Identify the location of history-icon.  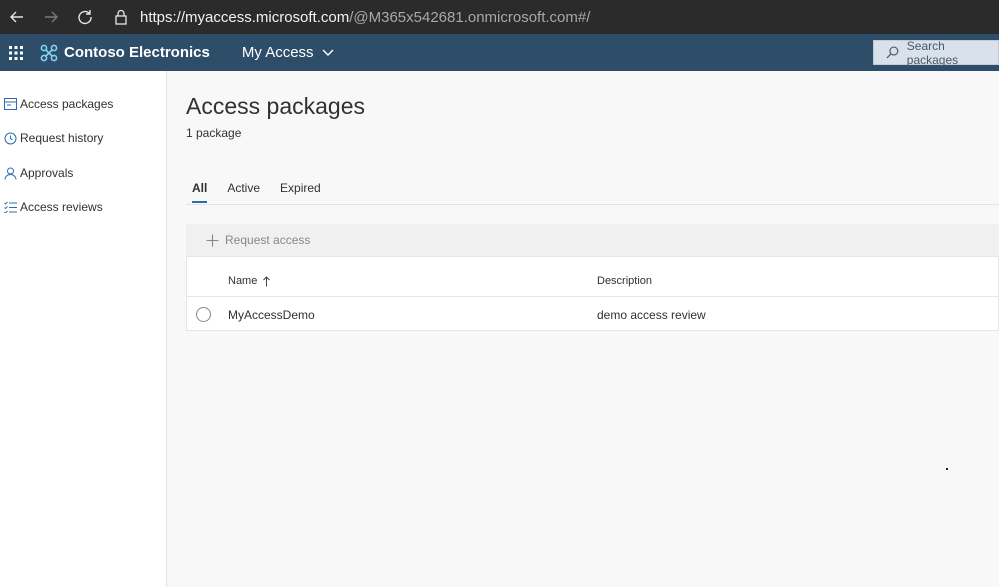
(10, 138).